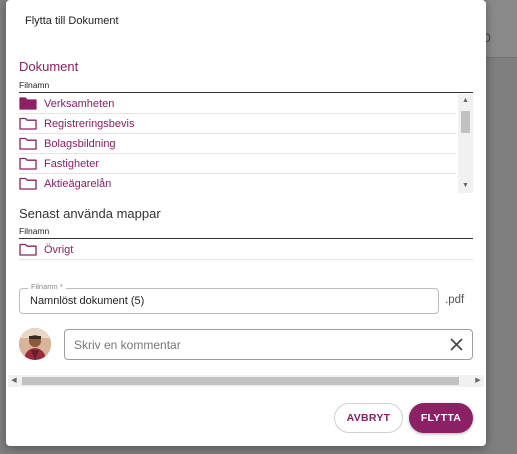 The height and width of the screenshot is (454, 517). Describe the element at coordinates (237, 144) in the screenshot. I see `folder-row: Bolagsbildning` at that location.